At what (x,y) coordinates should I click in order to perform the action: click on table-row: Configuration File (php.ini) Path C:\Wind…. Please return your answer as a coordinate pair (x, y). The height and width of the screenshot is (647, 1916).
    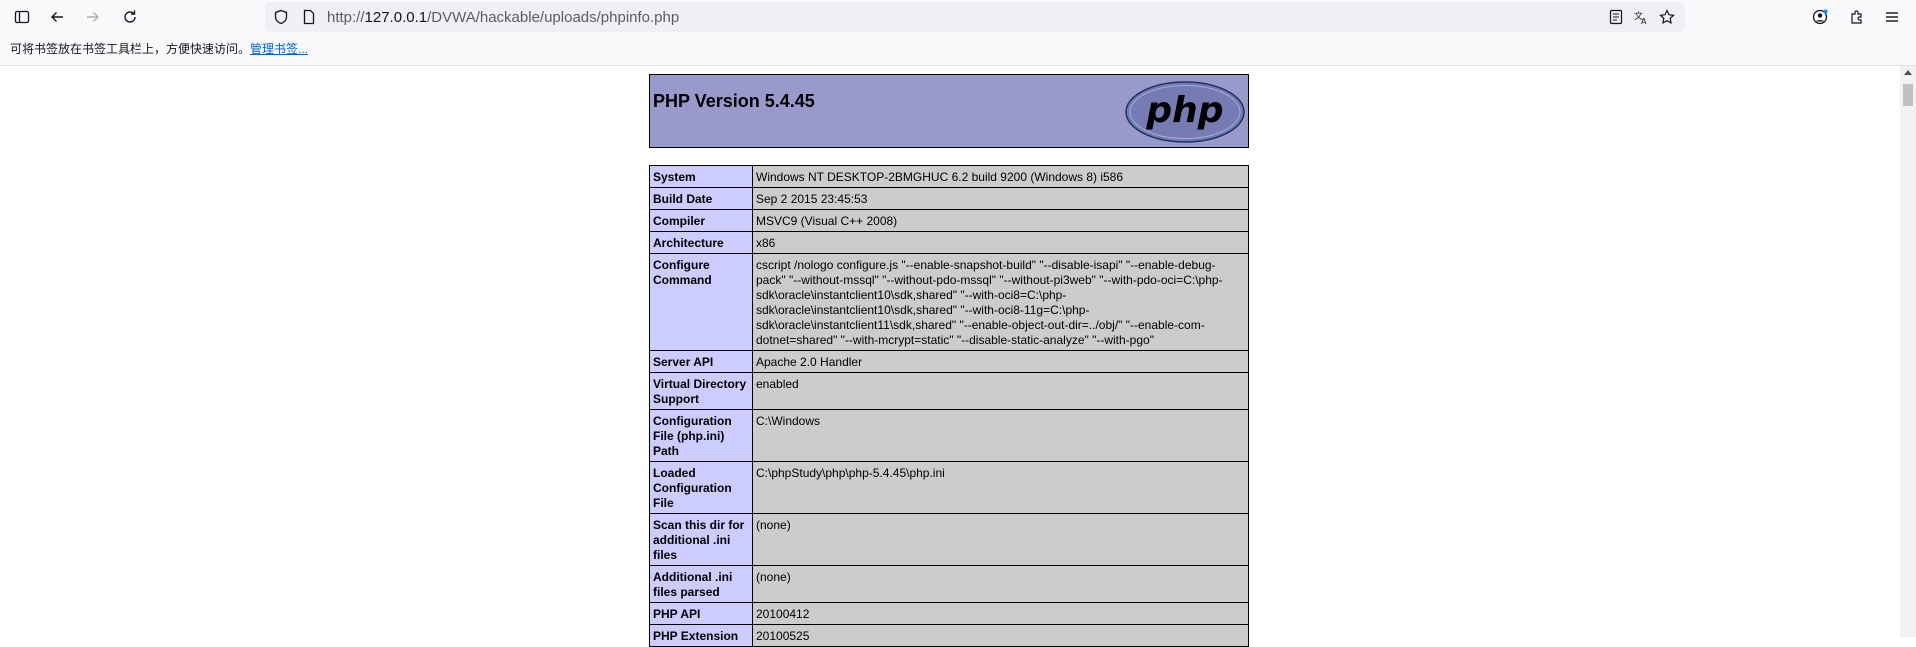
    Looking at the image, I should click on (949, 435).